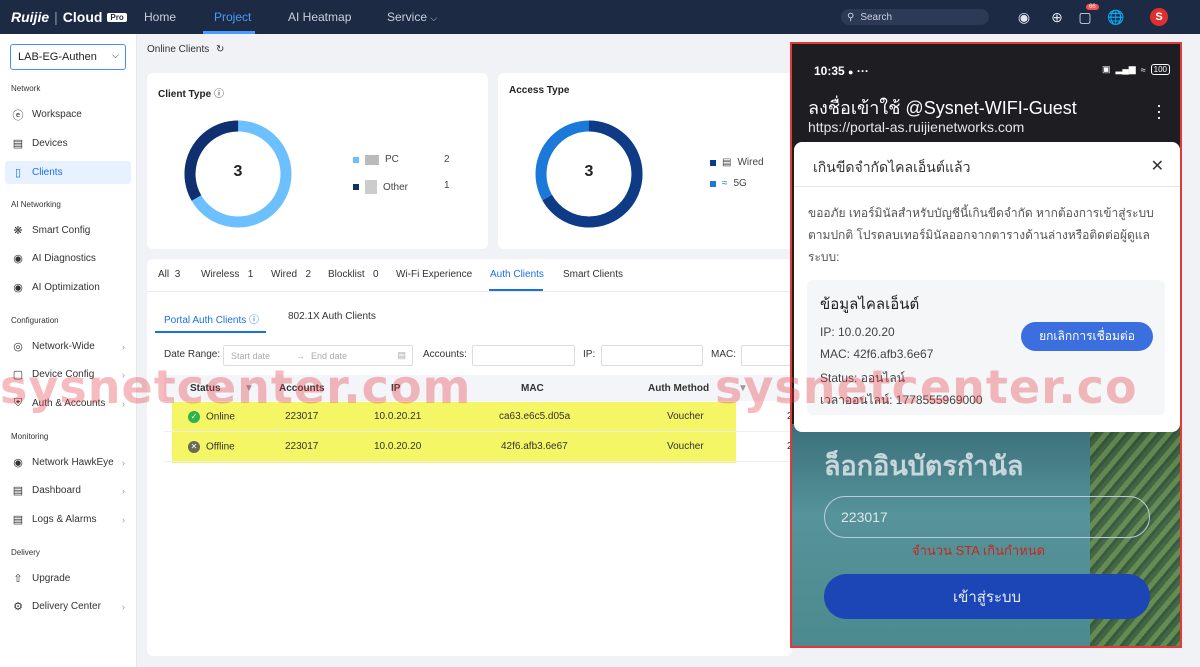 The image size is (1200, 667). I want to click on battery-icon: 100, so click(1160, 69).